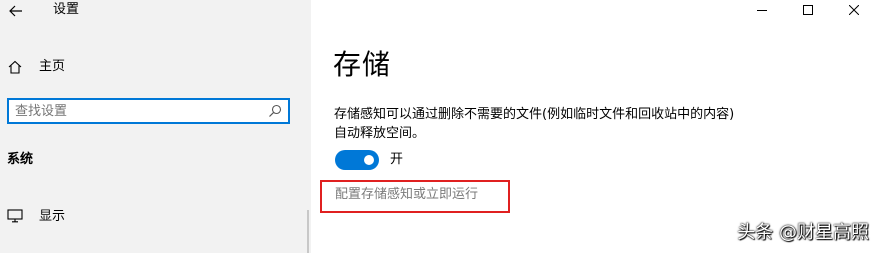 The image size is (877, 253). I want to click on sidebar-scrollbar, so click(308, 231).